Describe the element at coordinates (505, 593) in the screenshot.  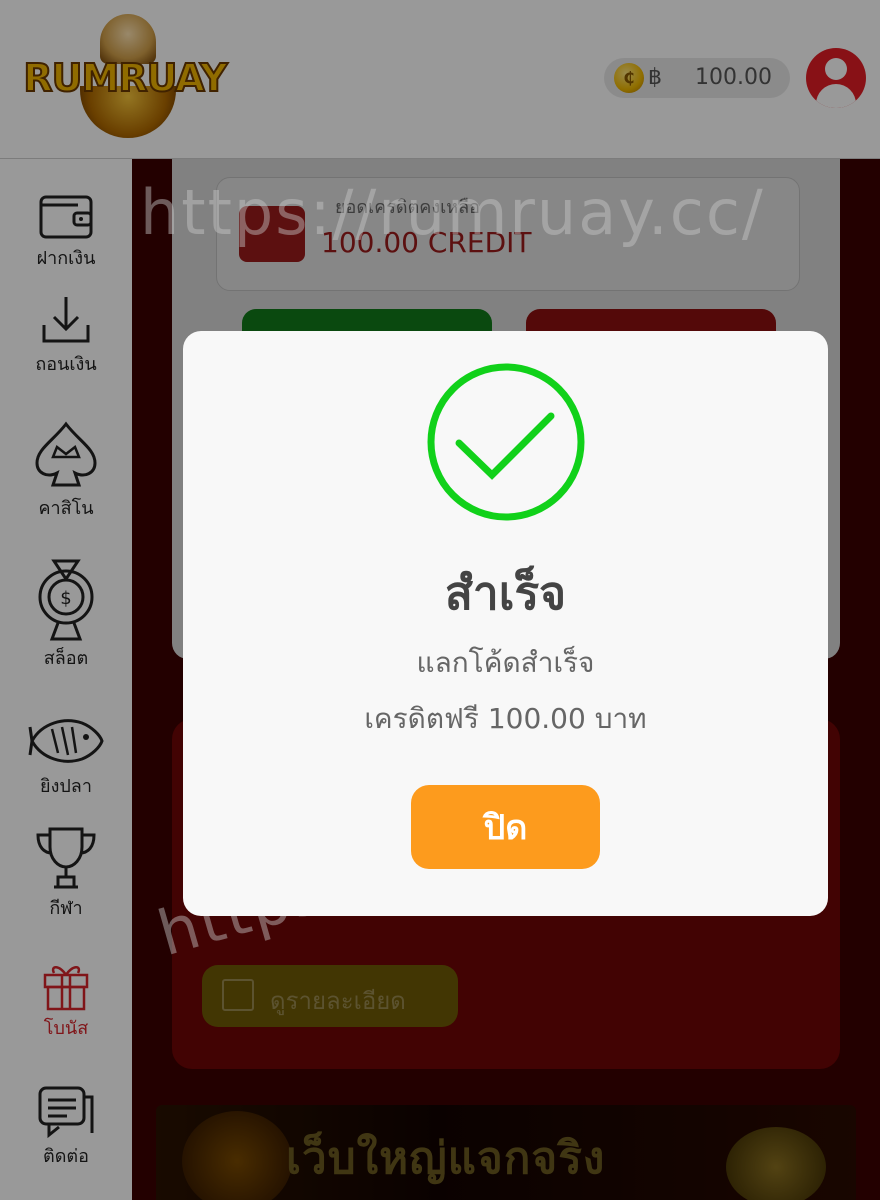
I see `modal-title: สำเร็จ` at that location.